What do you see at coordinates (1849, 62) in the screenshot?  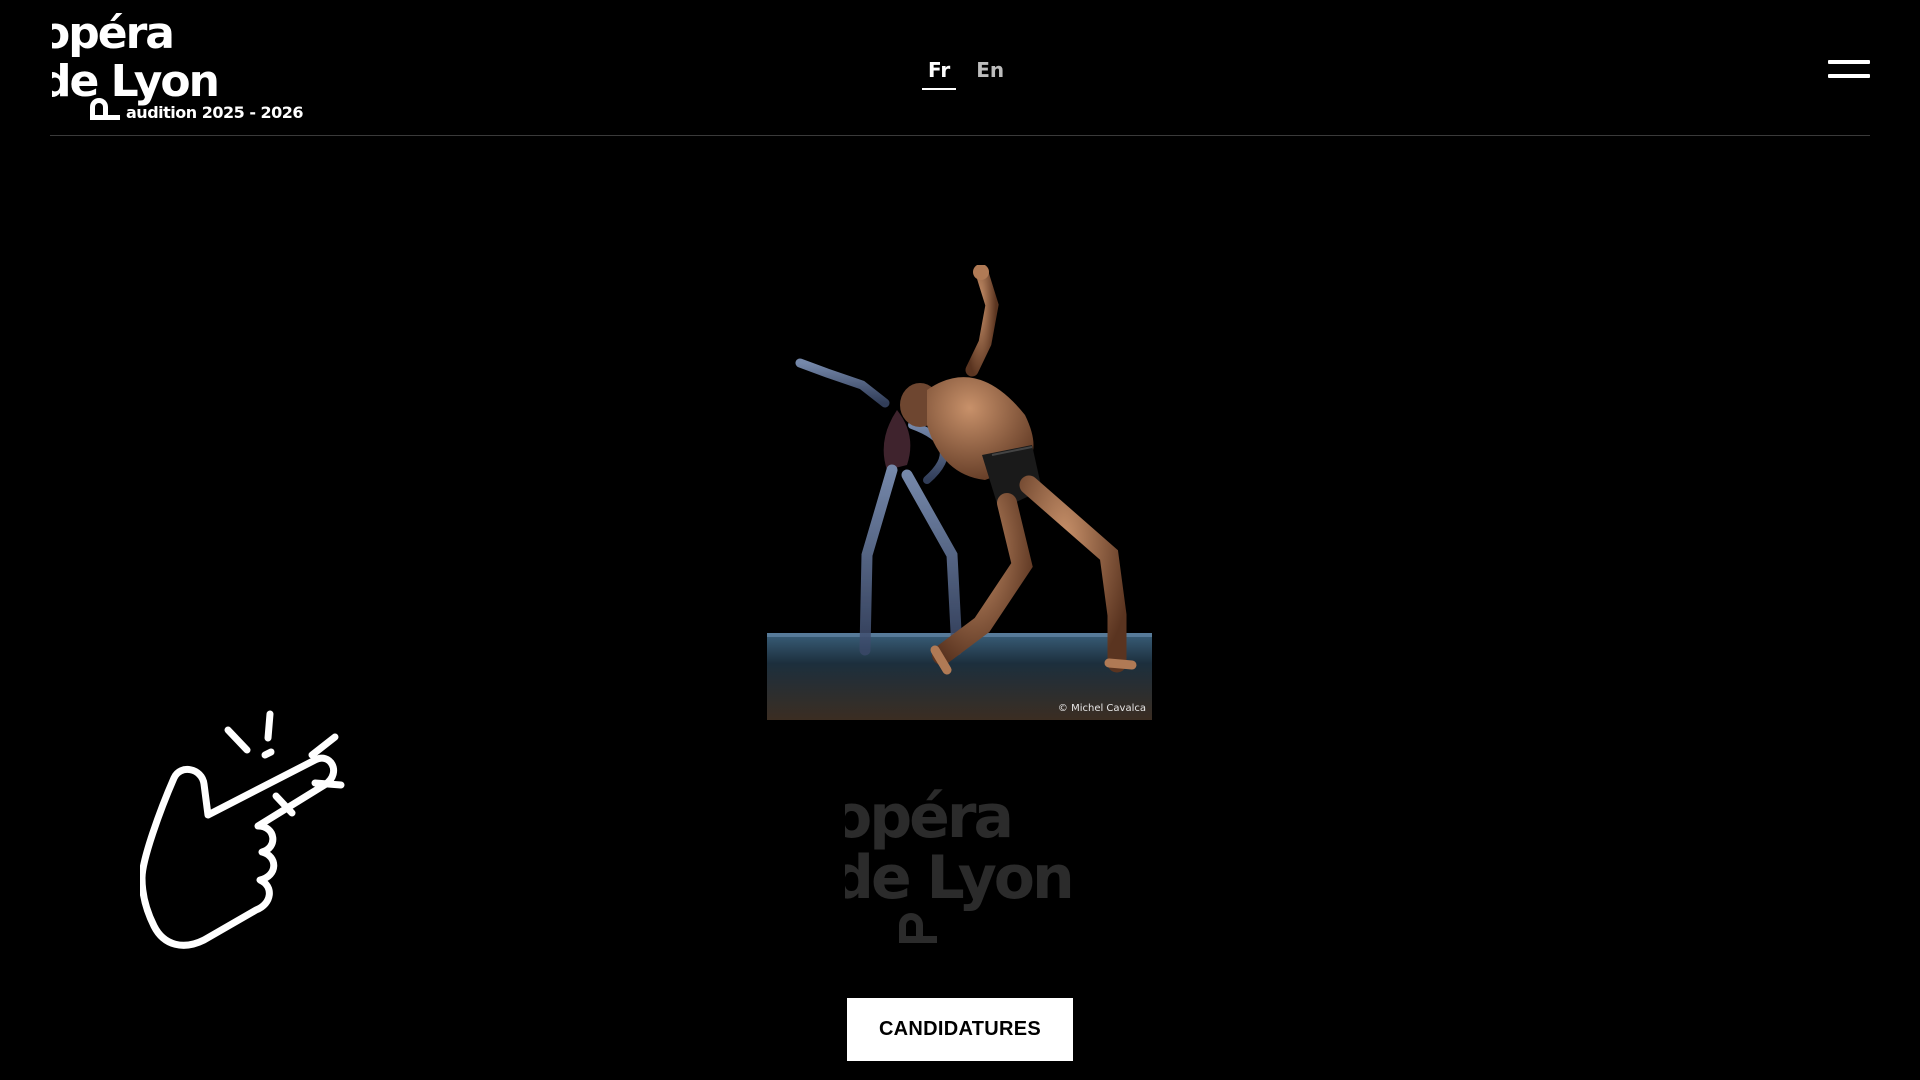 I see `menu-bar-top` at bounding box center [1849, 62].